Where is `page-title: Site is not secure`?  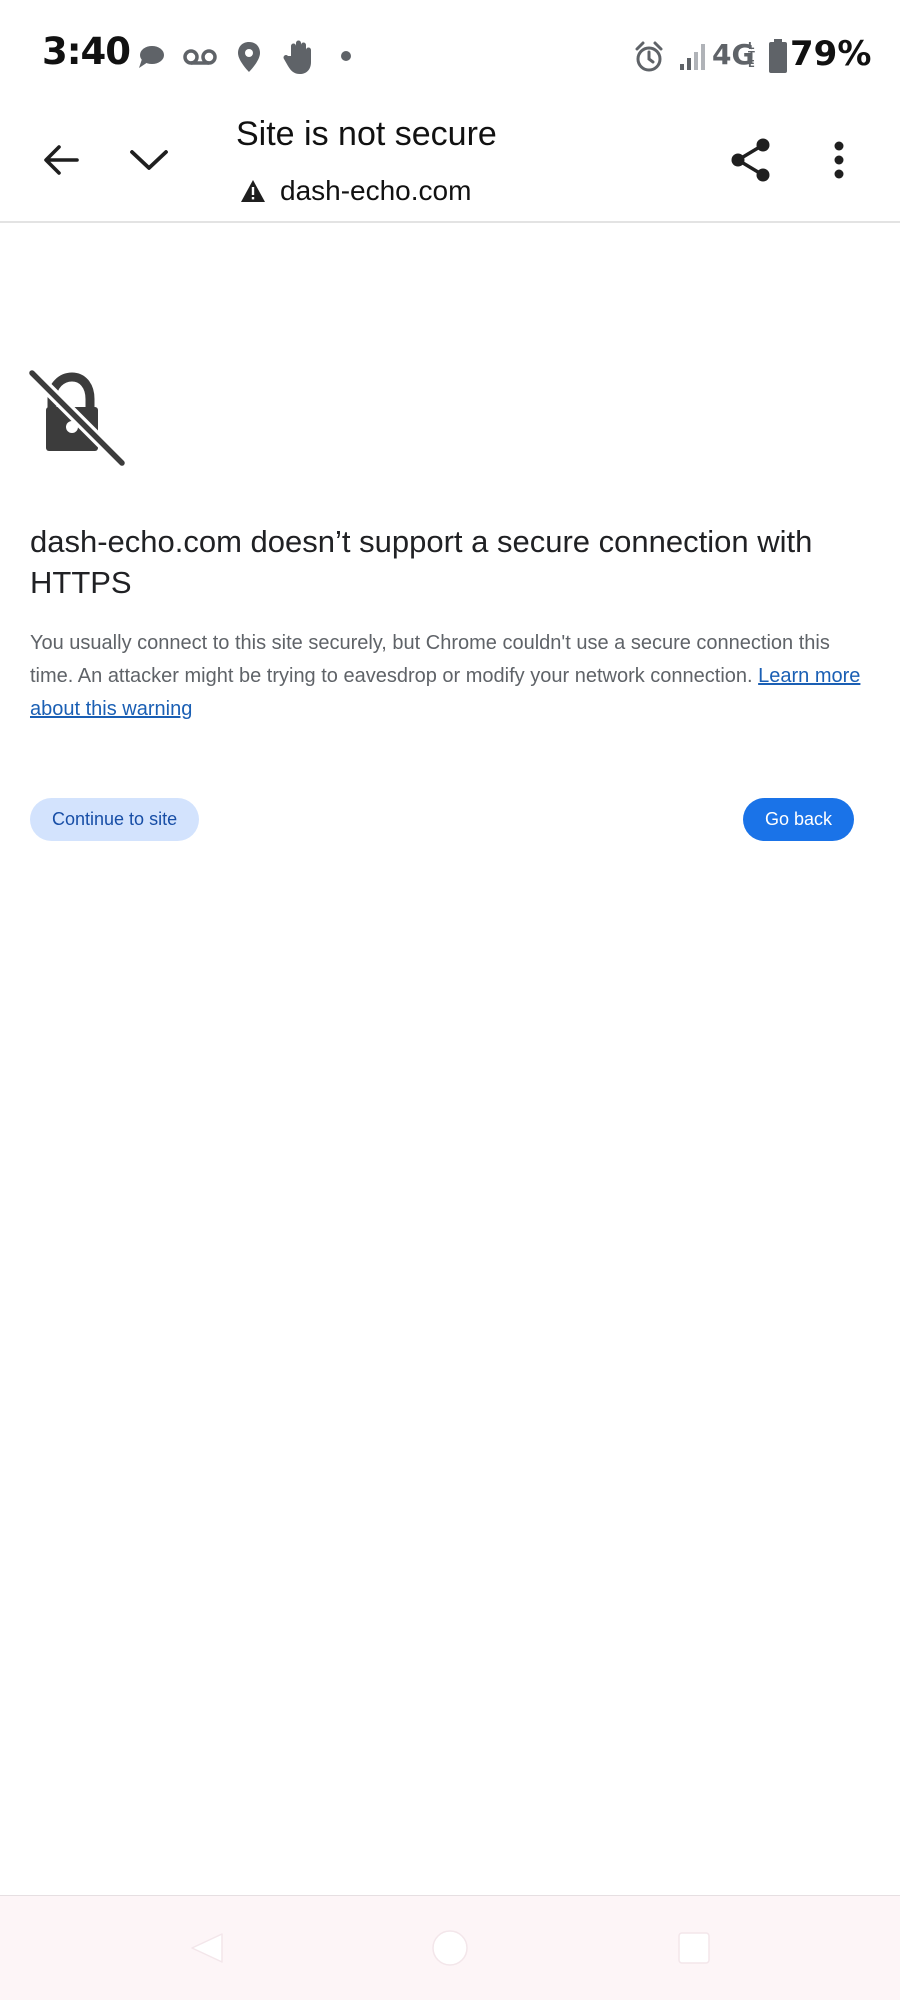
page-title: Site is not secure is located at coordinates (366, 134).